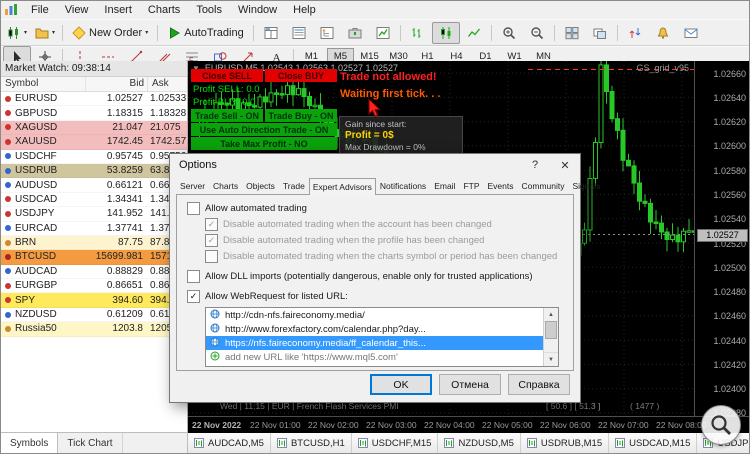 This screenshot has width=750, height=454. What do you see at coordinates (653, 443) in the screenshot?
I see `chart-tab-usdcad-m15: USDCAD,M15` at bounding box center [653, 443].